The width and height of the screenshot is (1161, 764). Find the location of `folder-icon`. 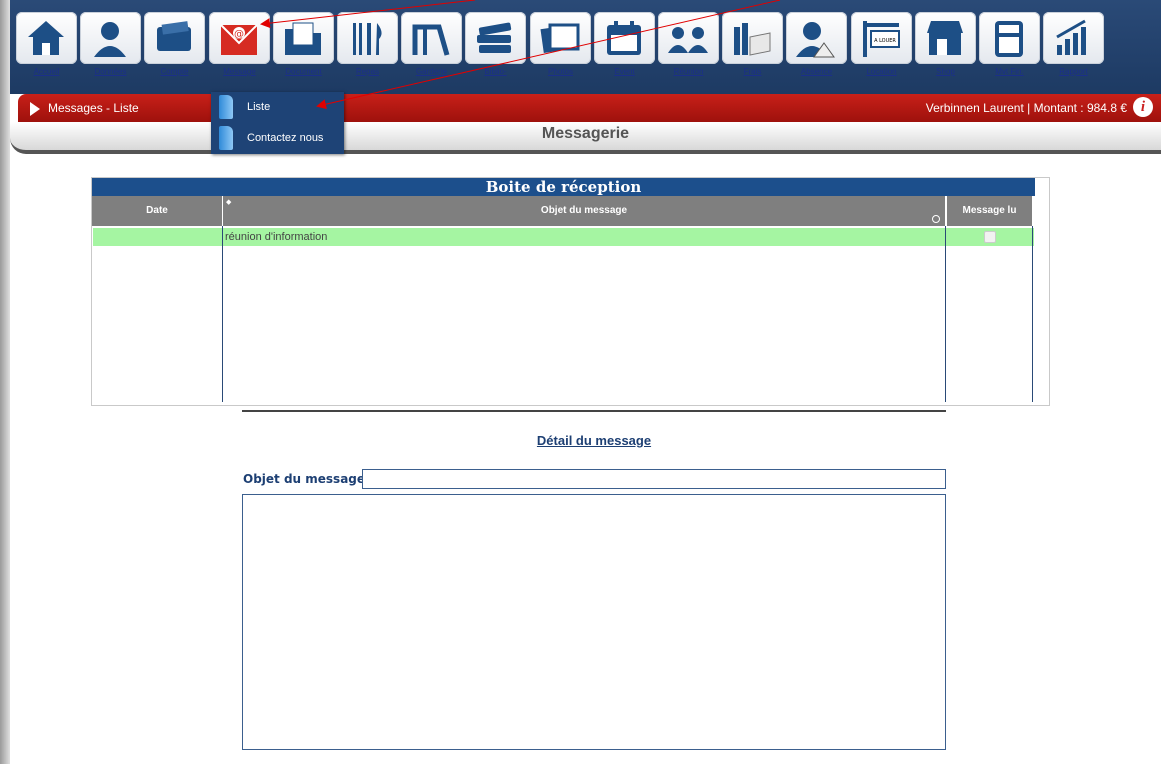

folder-icon is located at coordinates (303, 38).